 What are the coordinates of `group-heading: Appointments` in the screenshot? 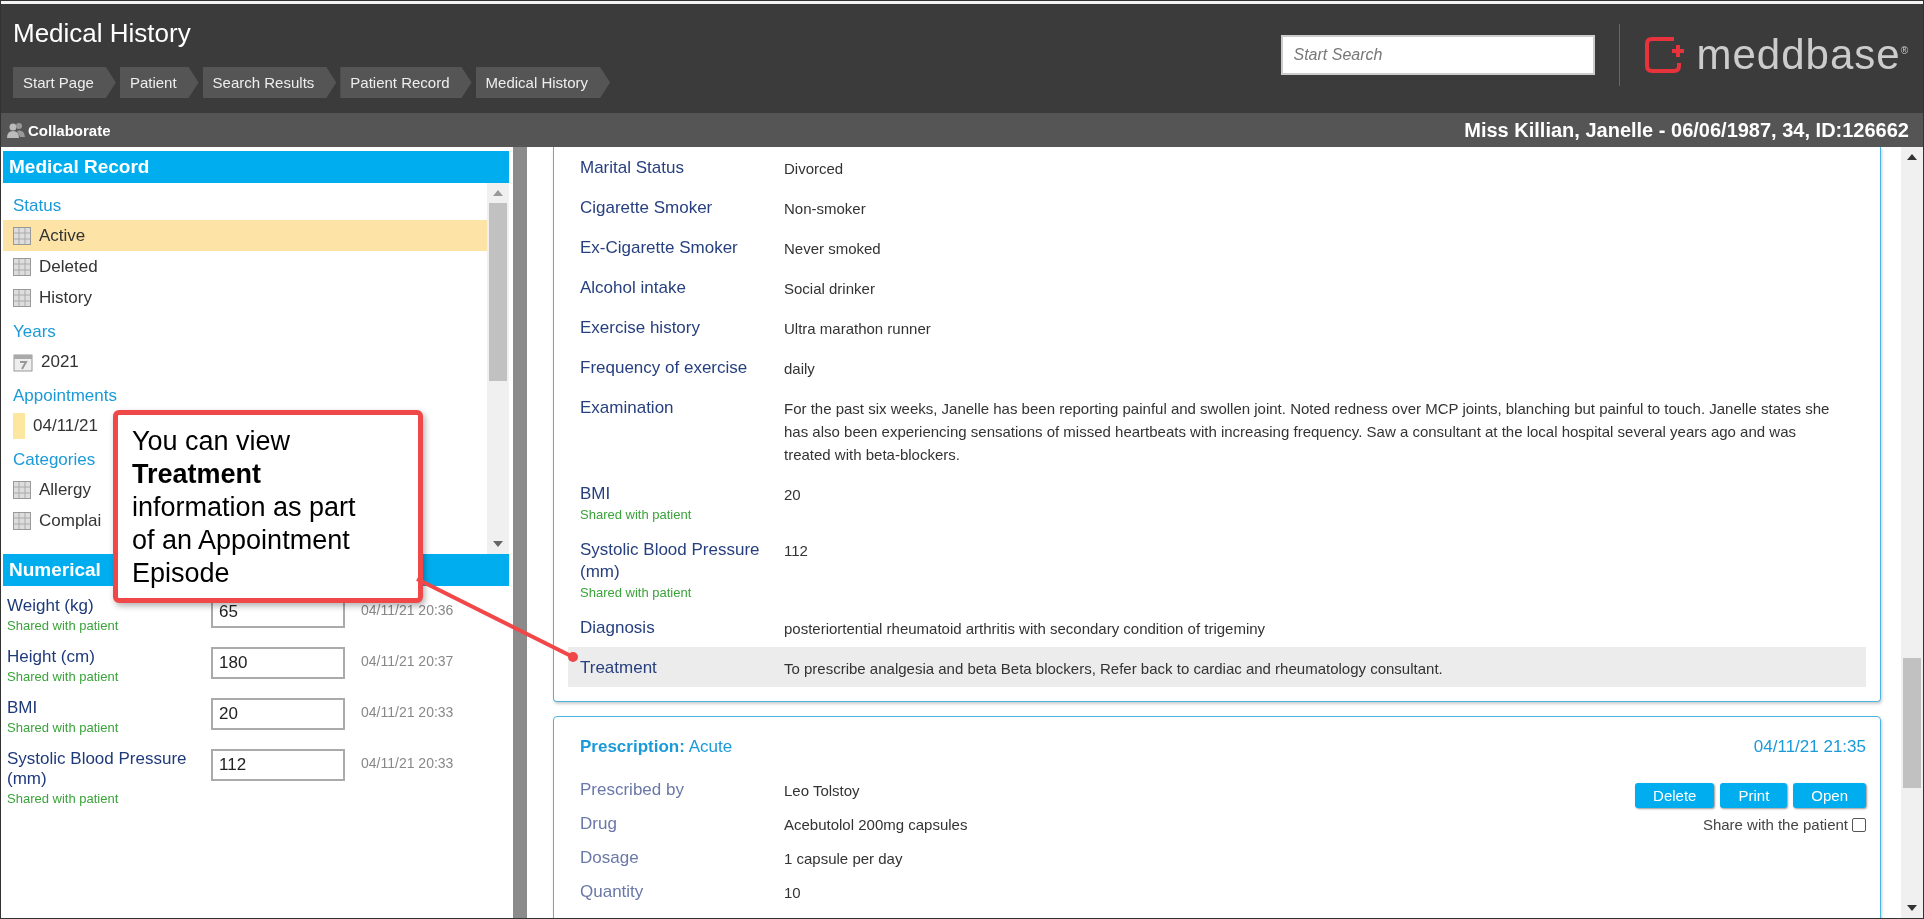 It's located at (65, 396).